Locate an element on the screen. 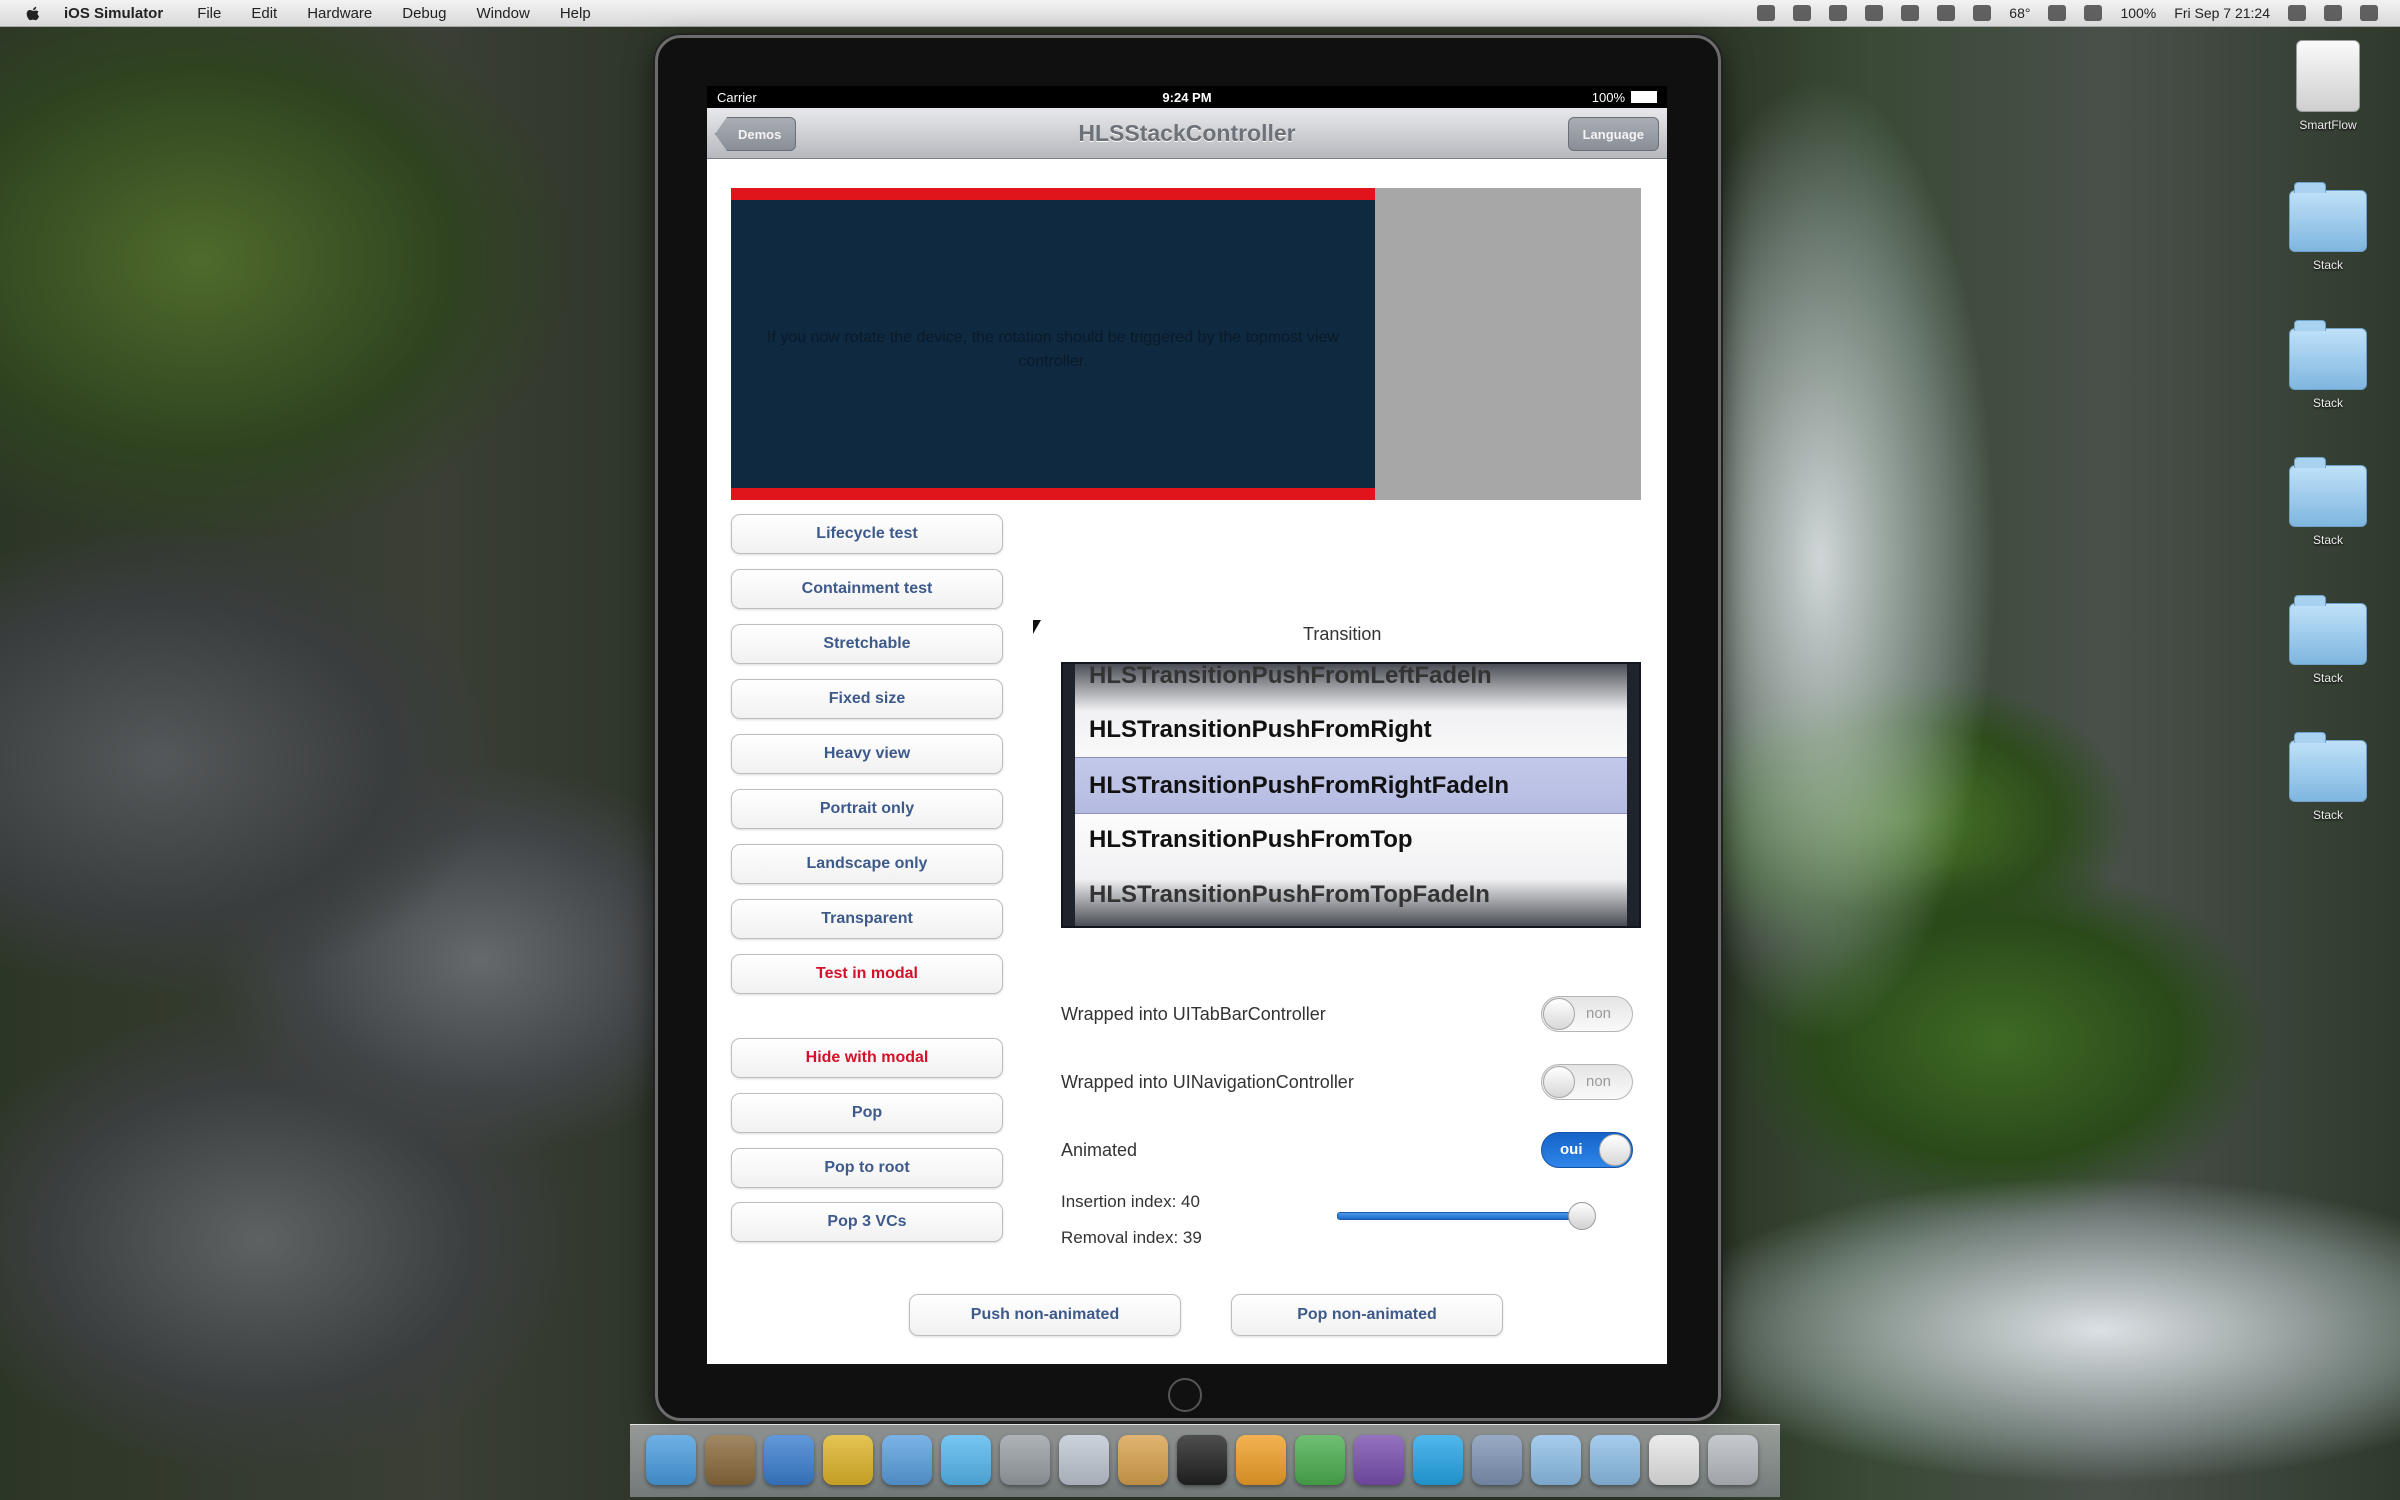 The width and height of the screenshot is (2400, 1500). screen-icon is located at coordinates (1766, 13).